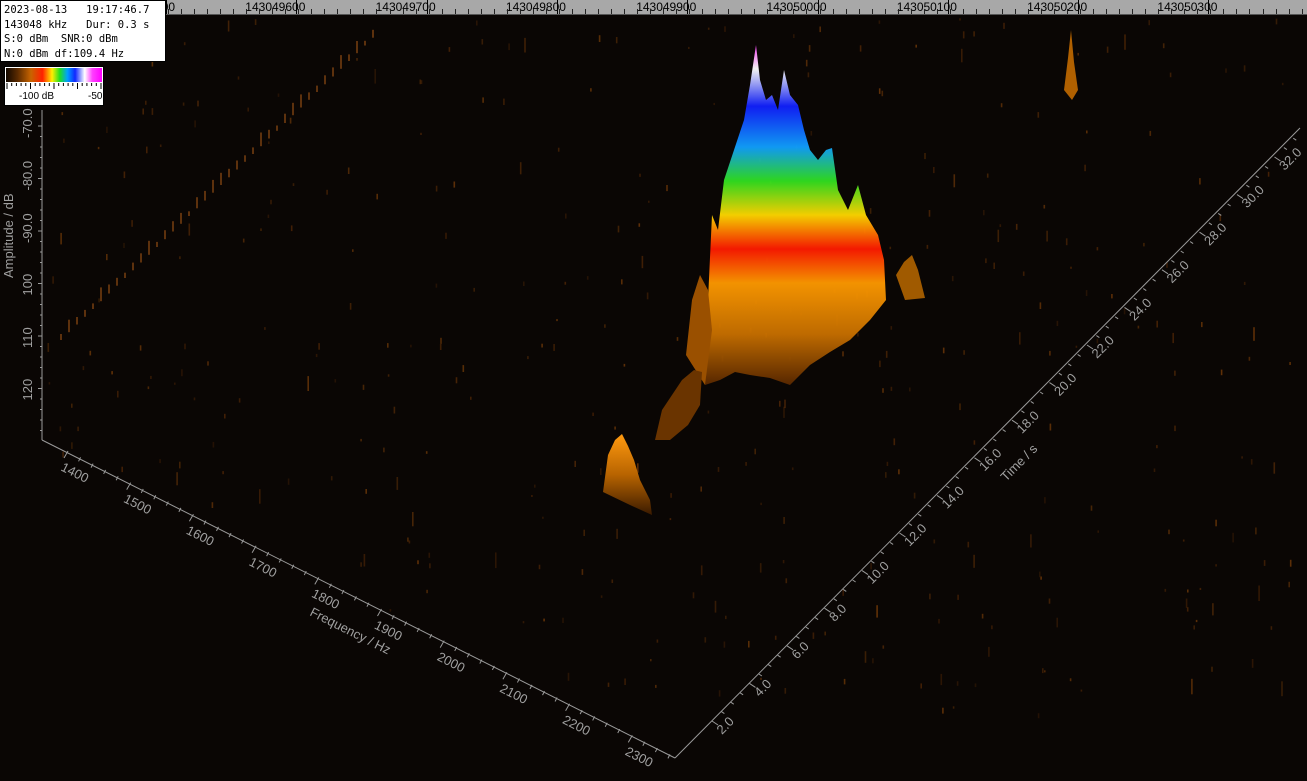 The image size is (1307, 781). What do you see at coordinates (796, 7) in the screenshot?
I see `frequency-header-label: 143050000` at bounding box center [796, 7].